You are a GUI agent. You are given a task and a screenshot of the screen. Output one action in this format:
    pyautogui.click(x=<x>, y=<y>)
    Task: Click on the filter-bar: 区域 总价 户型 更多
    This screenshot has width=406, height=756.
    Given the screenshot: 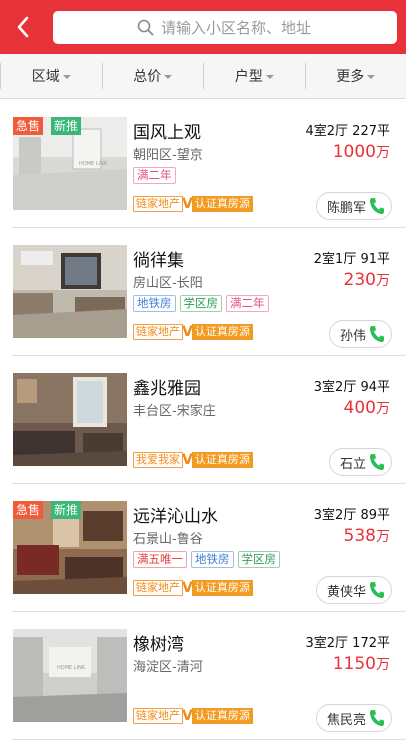 What is the action you would take?
    pyautogui.click(x=203, y=76)
    